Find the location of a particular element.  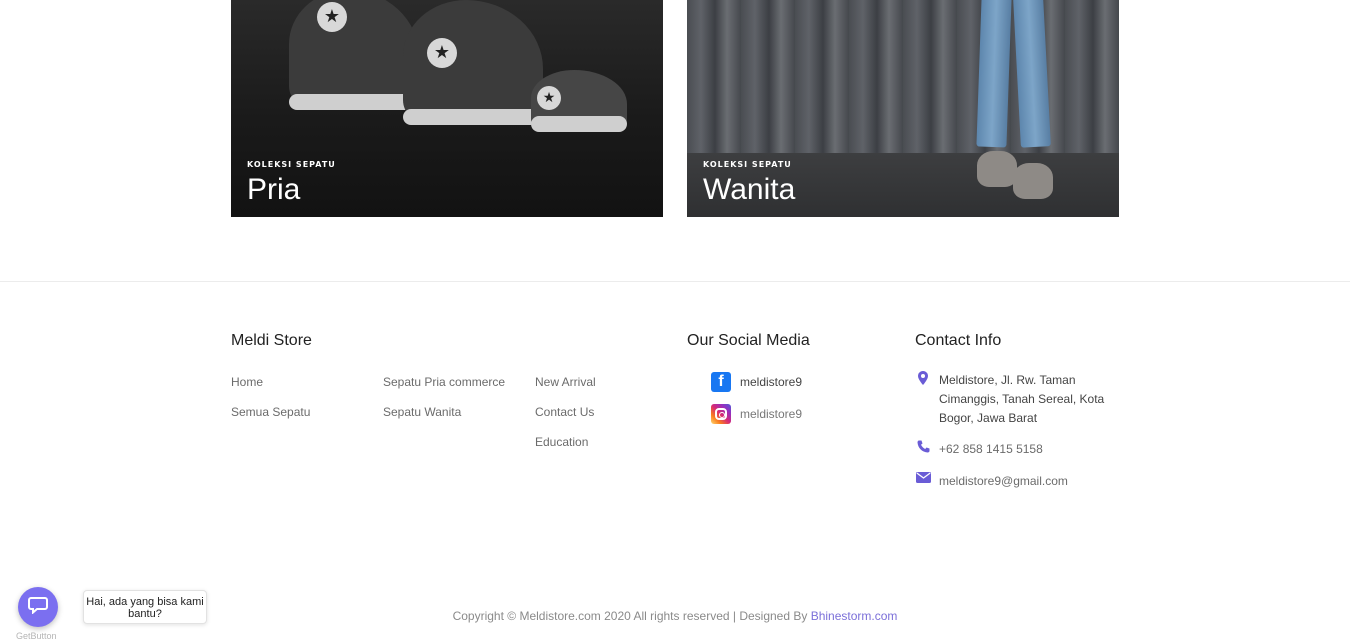

footer-heading: Our Social Media is located at coordinates (748, 340).